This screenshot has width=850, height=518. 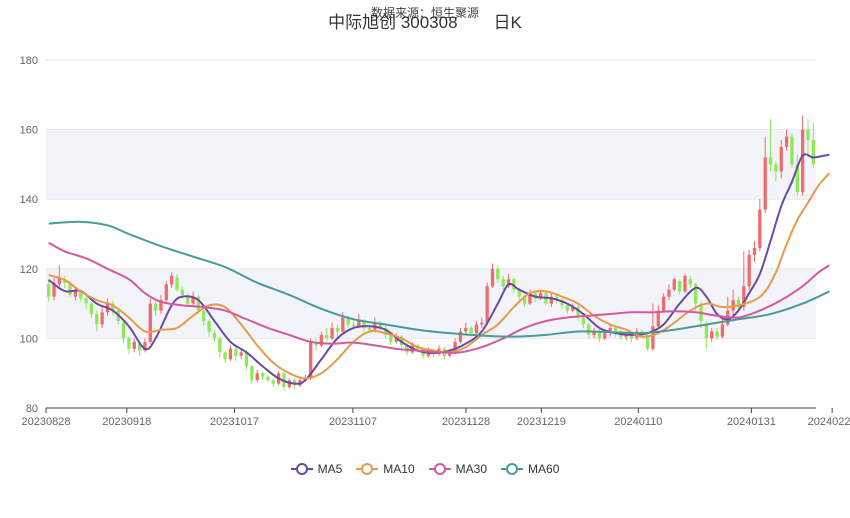 I want to click on legend-item-ma10: MA10, so click(x=385, y=469).